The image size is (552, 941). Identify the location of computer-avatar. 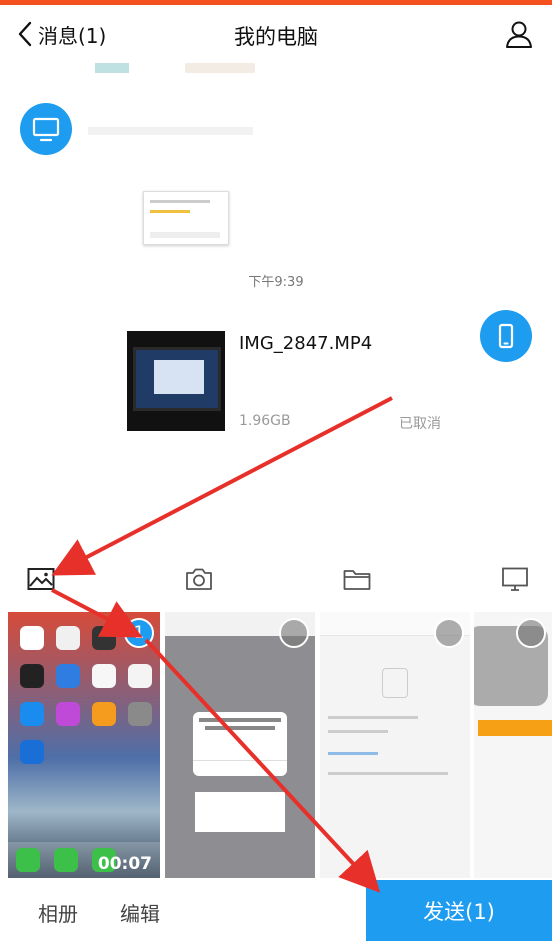
(46, 129).